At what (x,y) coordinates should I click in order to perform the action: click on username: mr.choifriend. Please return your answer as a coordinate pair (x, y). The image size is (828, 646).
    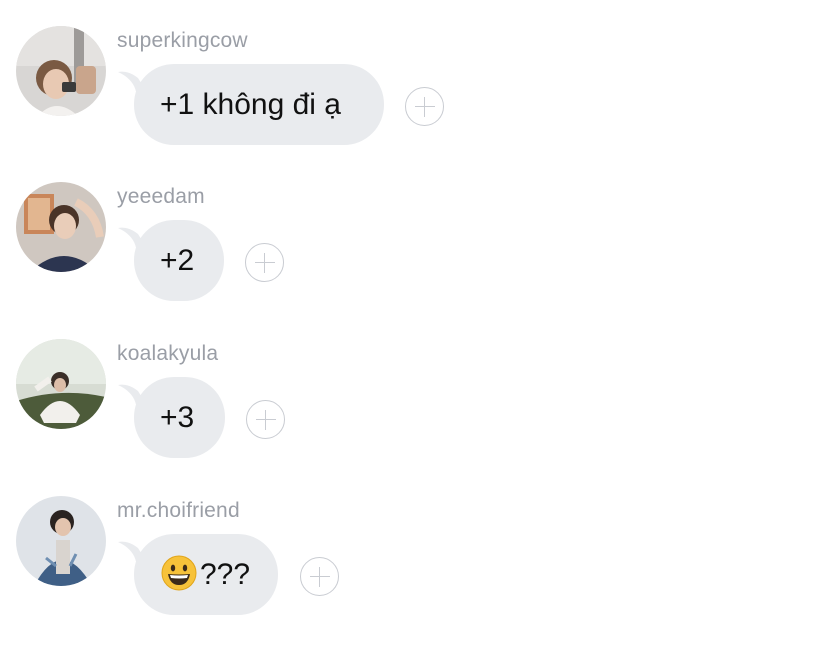
    Looking at the image, I should click on (178, 510).